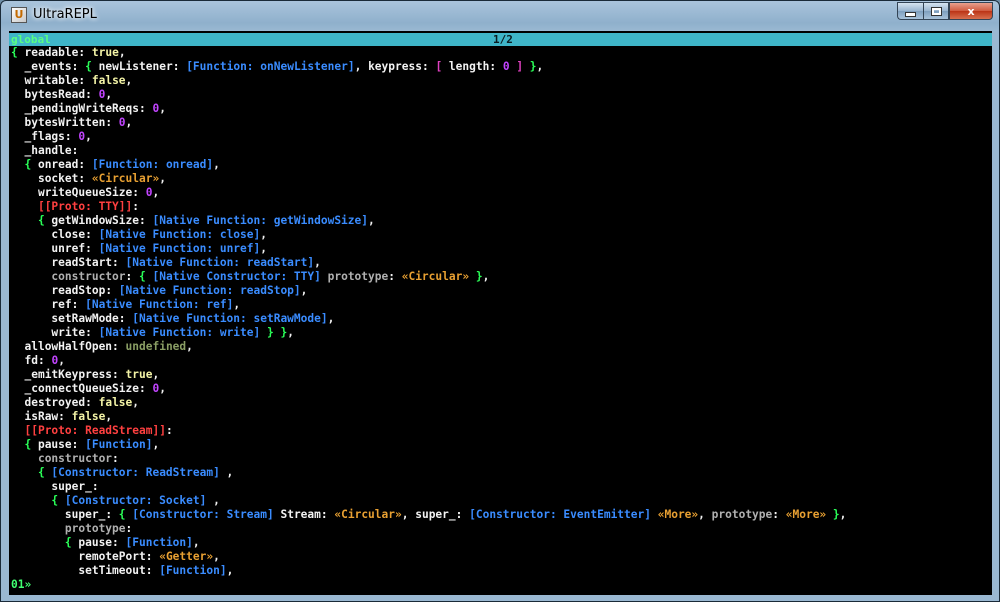 The width and height of the screenshot is (1000, 602). I want to click on output-line: allowHalfOpen: undefined,, so click(501, 347).